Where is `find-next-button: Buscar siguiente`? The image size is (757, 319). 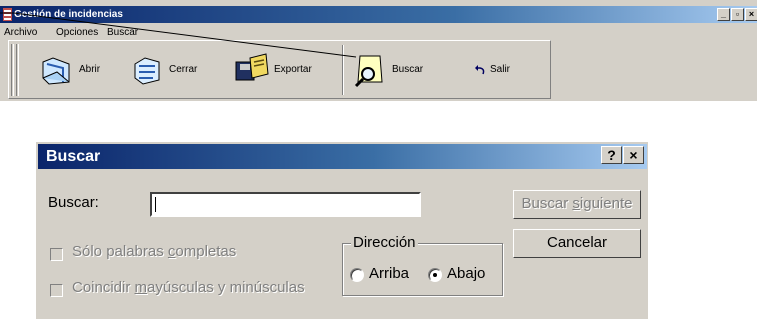 find-next-button: Buscar siguiente is located at coordinates (577, 204).